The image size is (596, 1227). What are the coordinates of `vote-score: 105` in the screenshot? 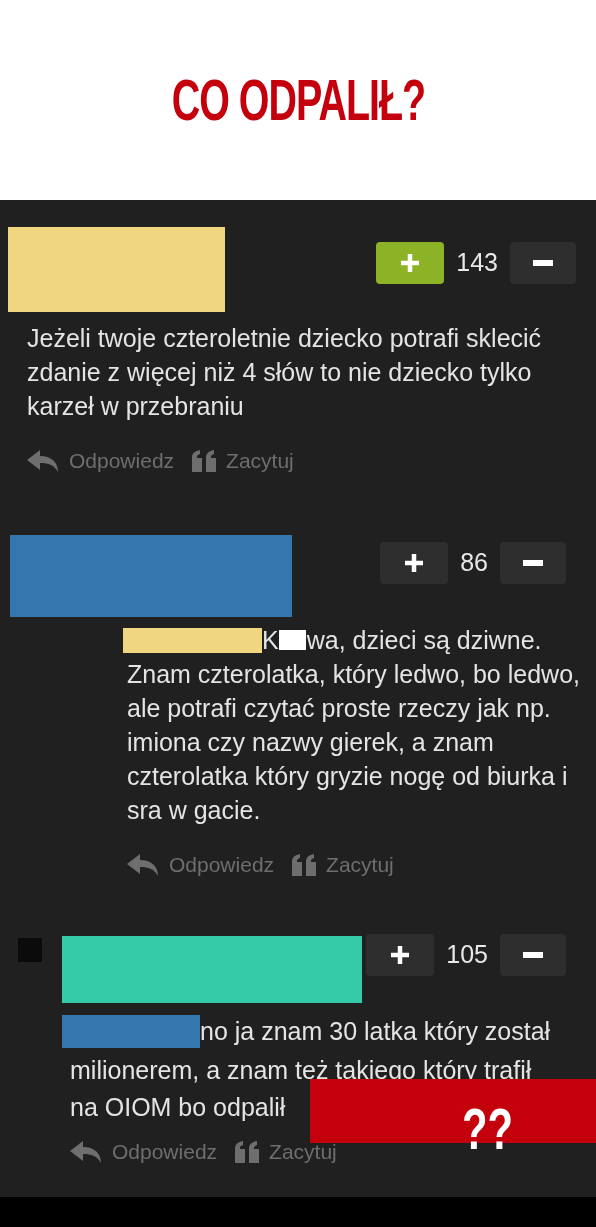 It's located at (467, 955).